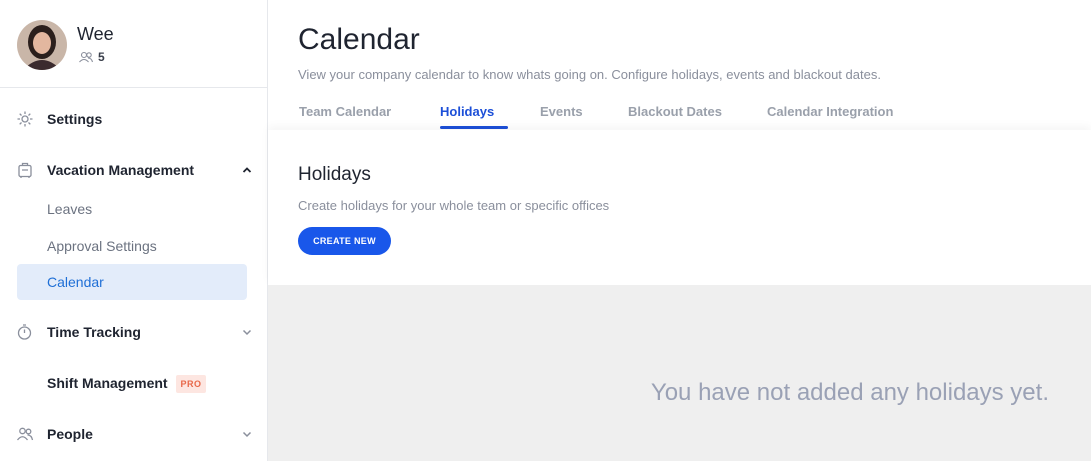 This screenshot has width=1091, height=461. What do you see at coordinates (75, 119) in the screenshot?
I see `nav-settings-label: Settings` at bounding box center [75, 119].